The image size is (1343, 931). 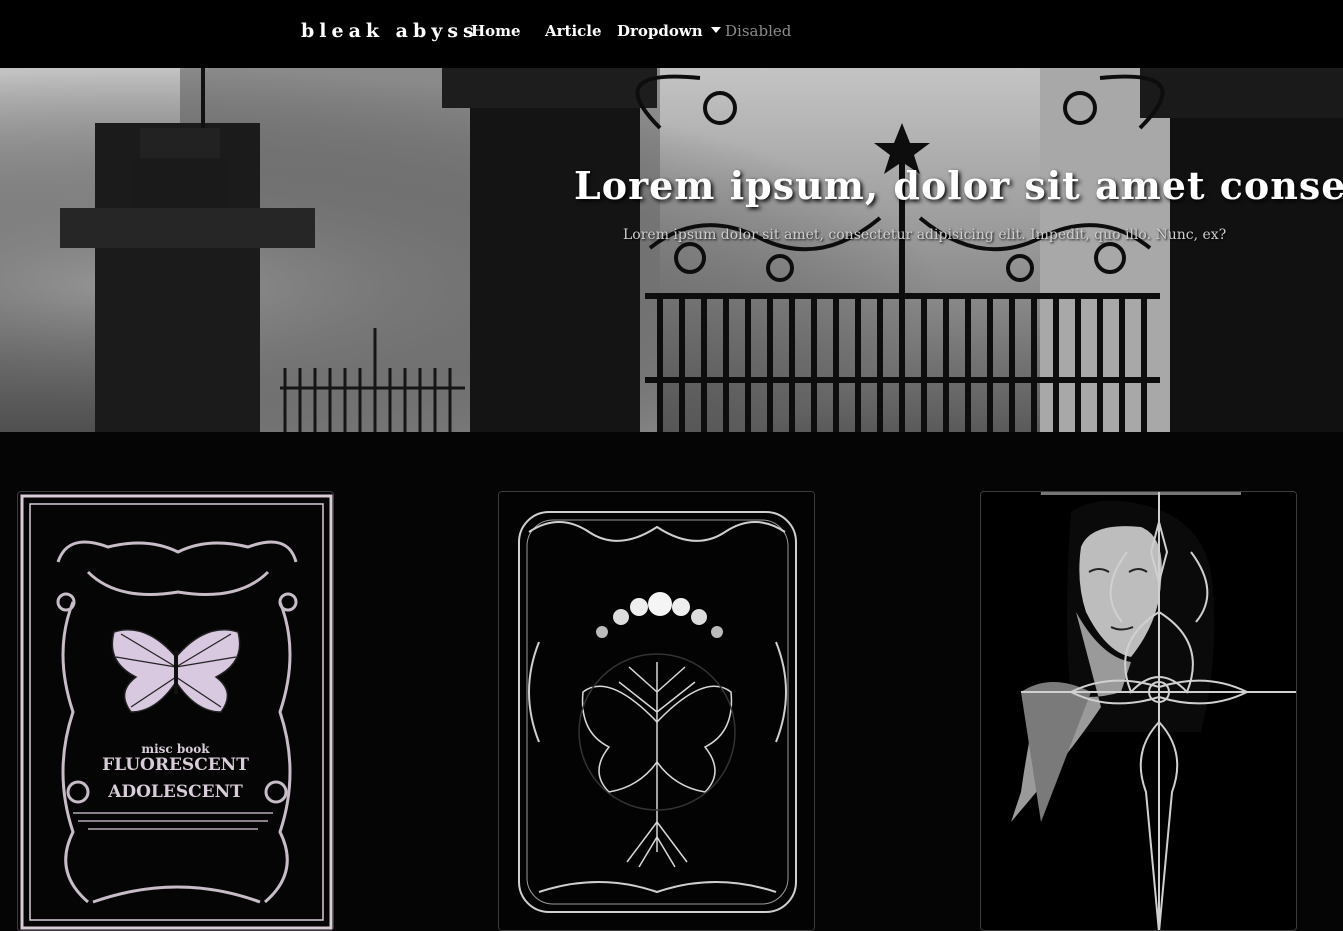 I want to click on nav-dropdown-toggle: Dropdown, so click(x=669, y=31).